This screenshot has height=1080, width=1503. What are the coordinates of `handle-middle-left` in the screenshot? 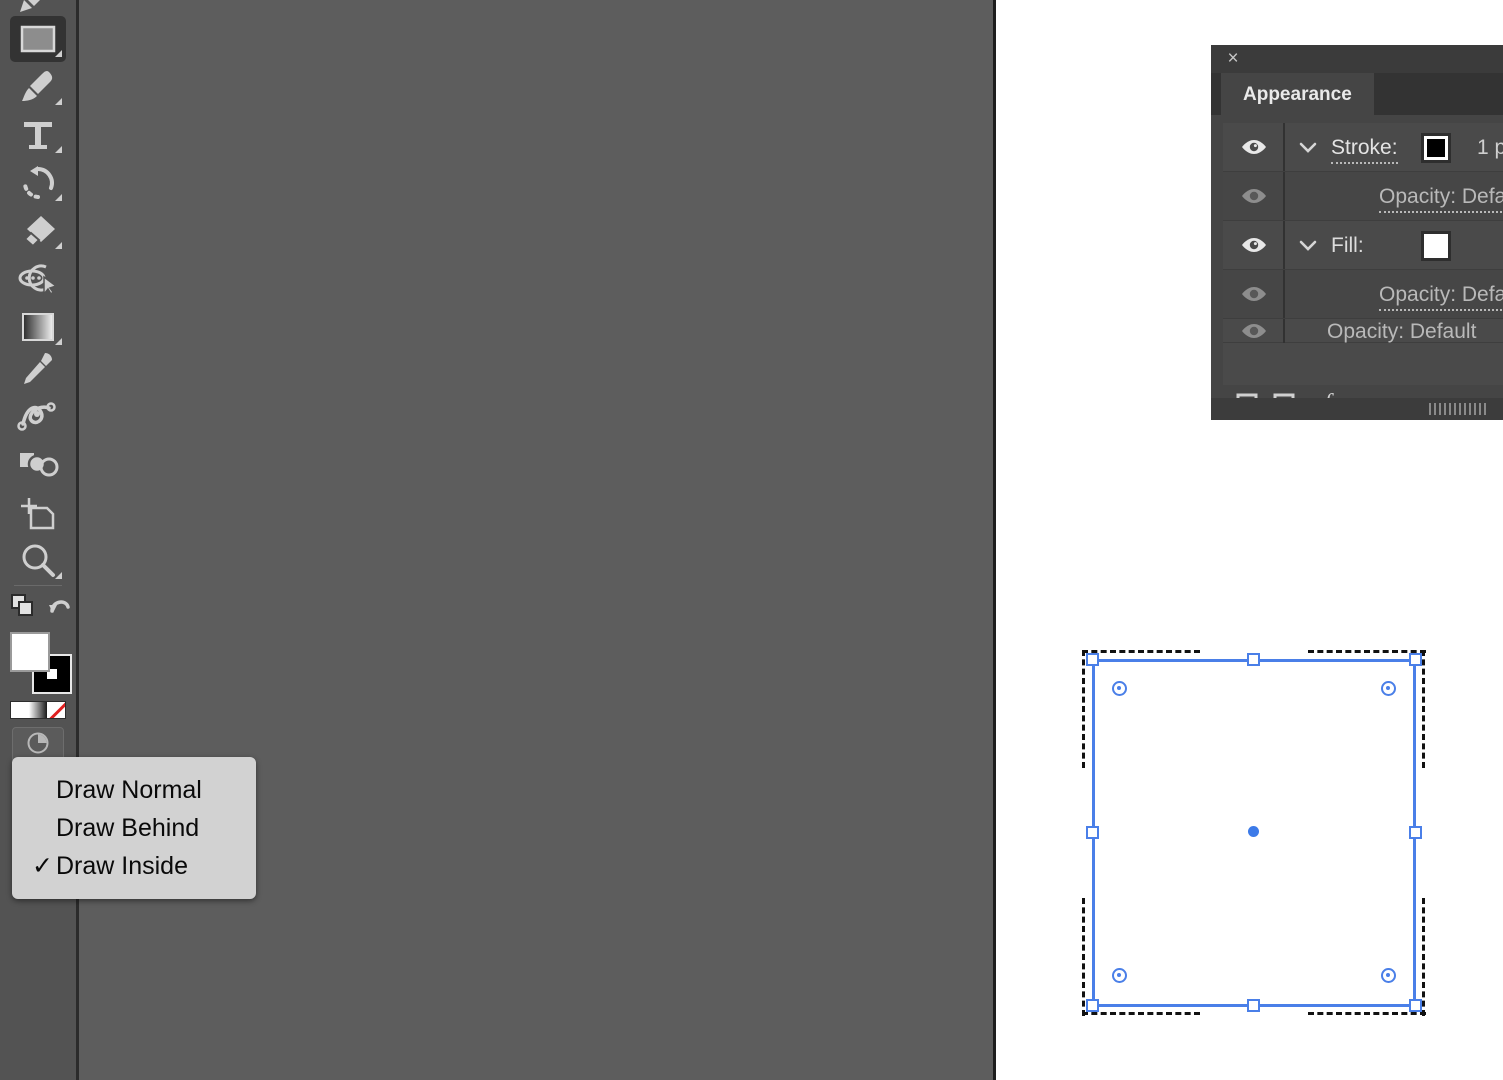 It's located at (1092, 832).